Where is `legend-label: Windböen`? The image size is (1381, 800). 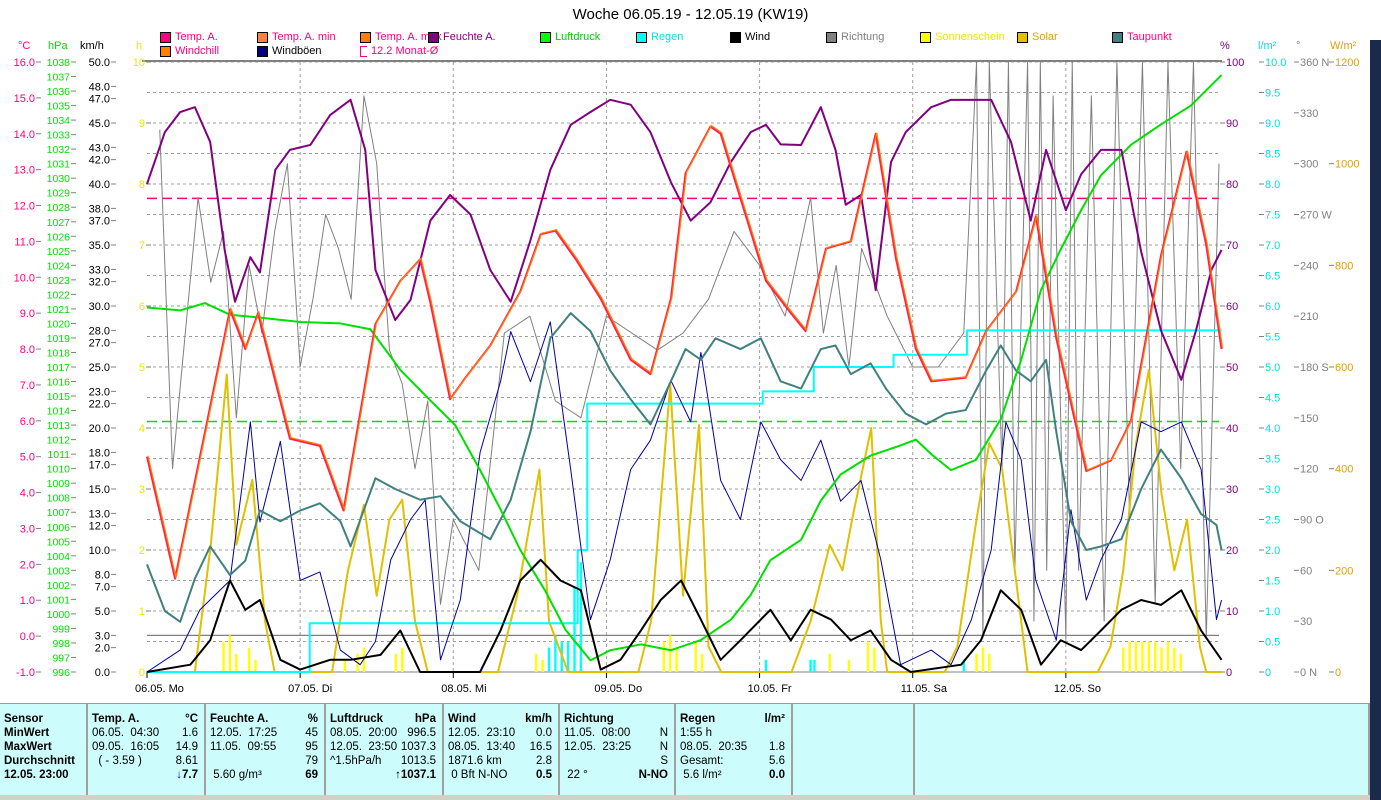 legend-label: Windböen is located at coordinates (297, 51).